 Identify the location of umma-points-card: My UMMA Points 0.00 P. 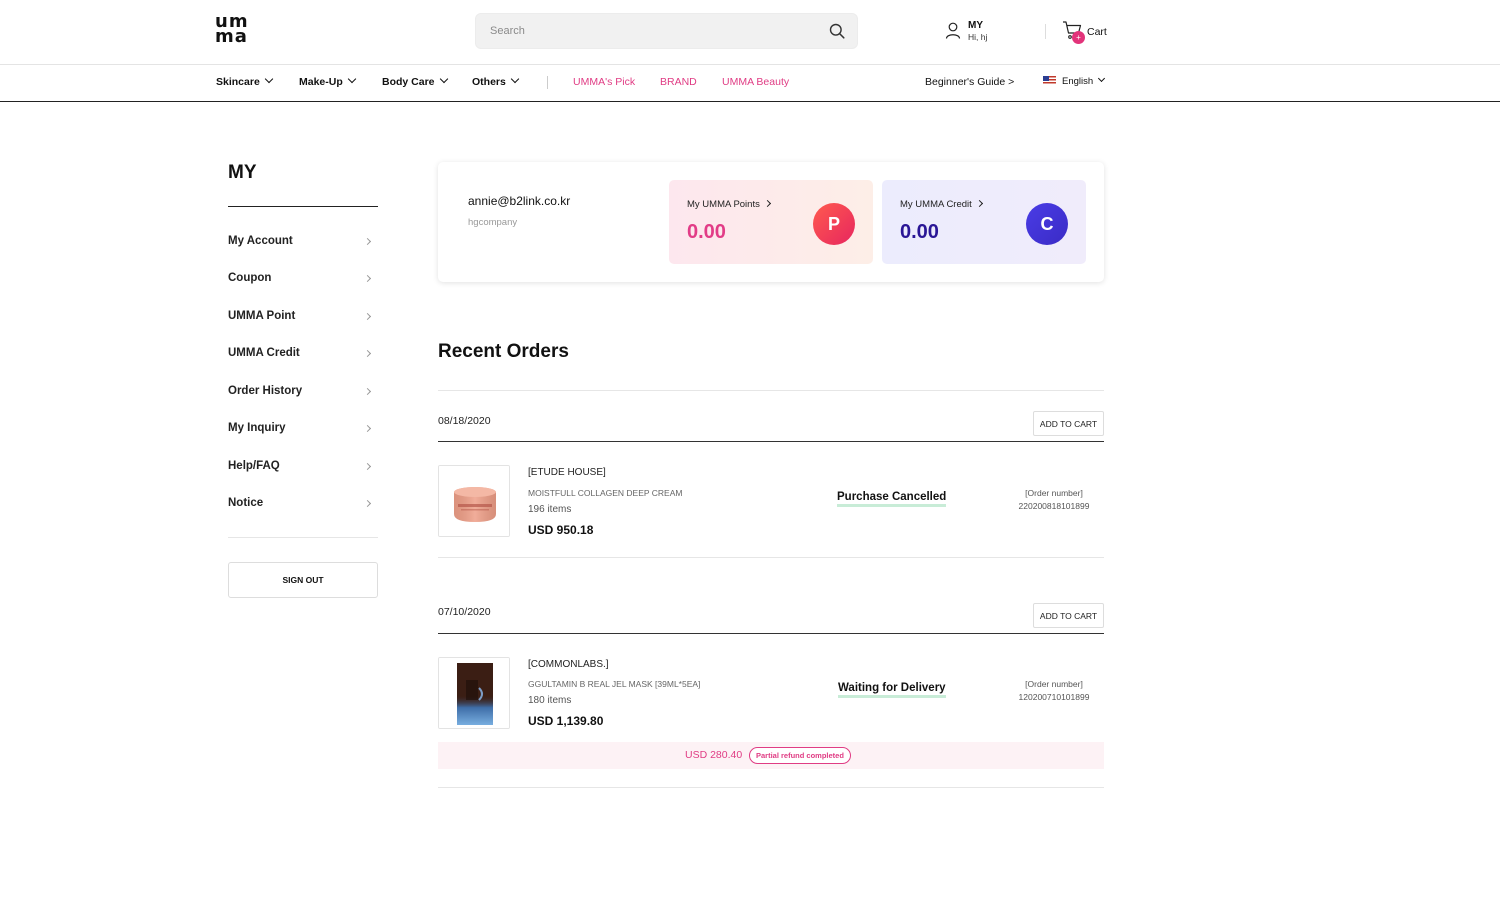
(771, 222).